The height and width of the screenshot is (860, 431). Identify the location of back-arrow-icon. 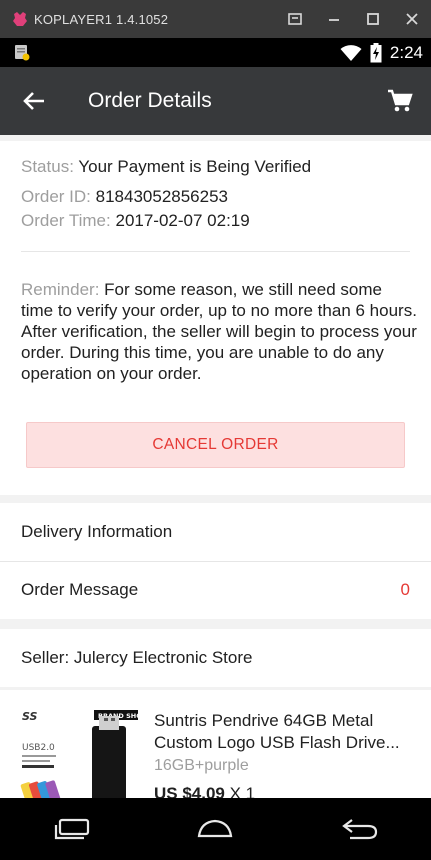
(33, 101).